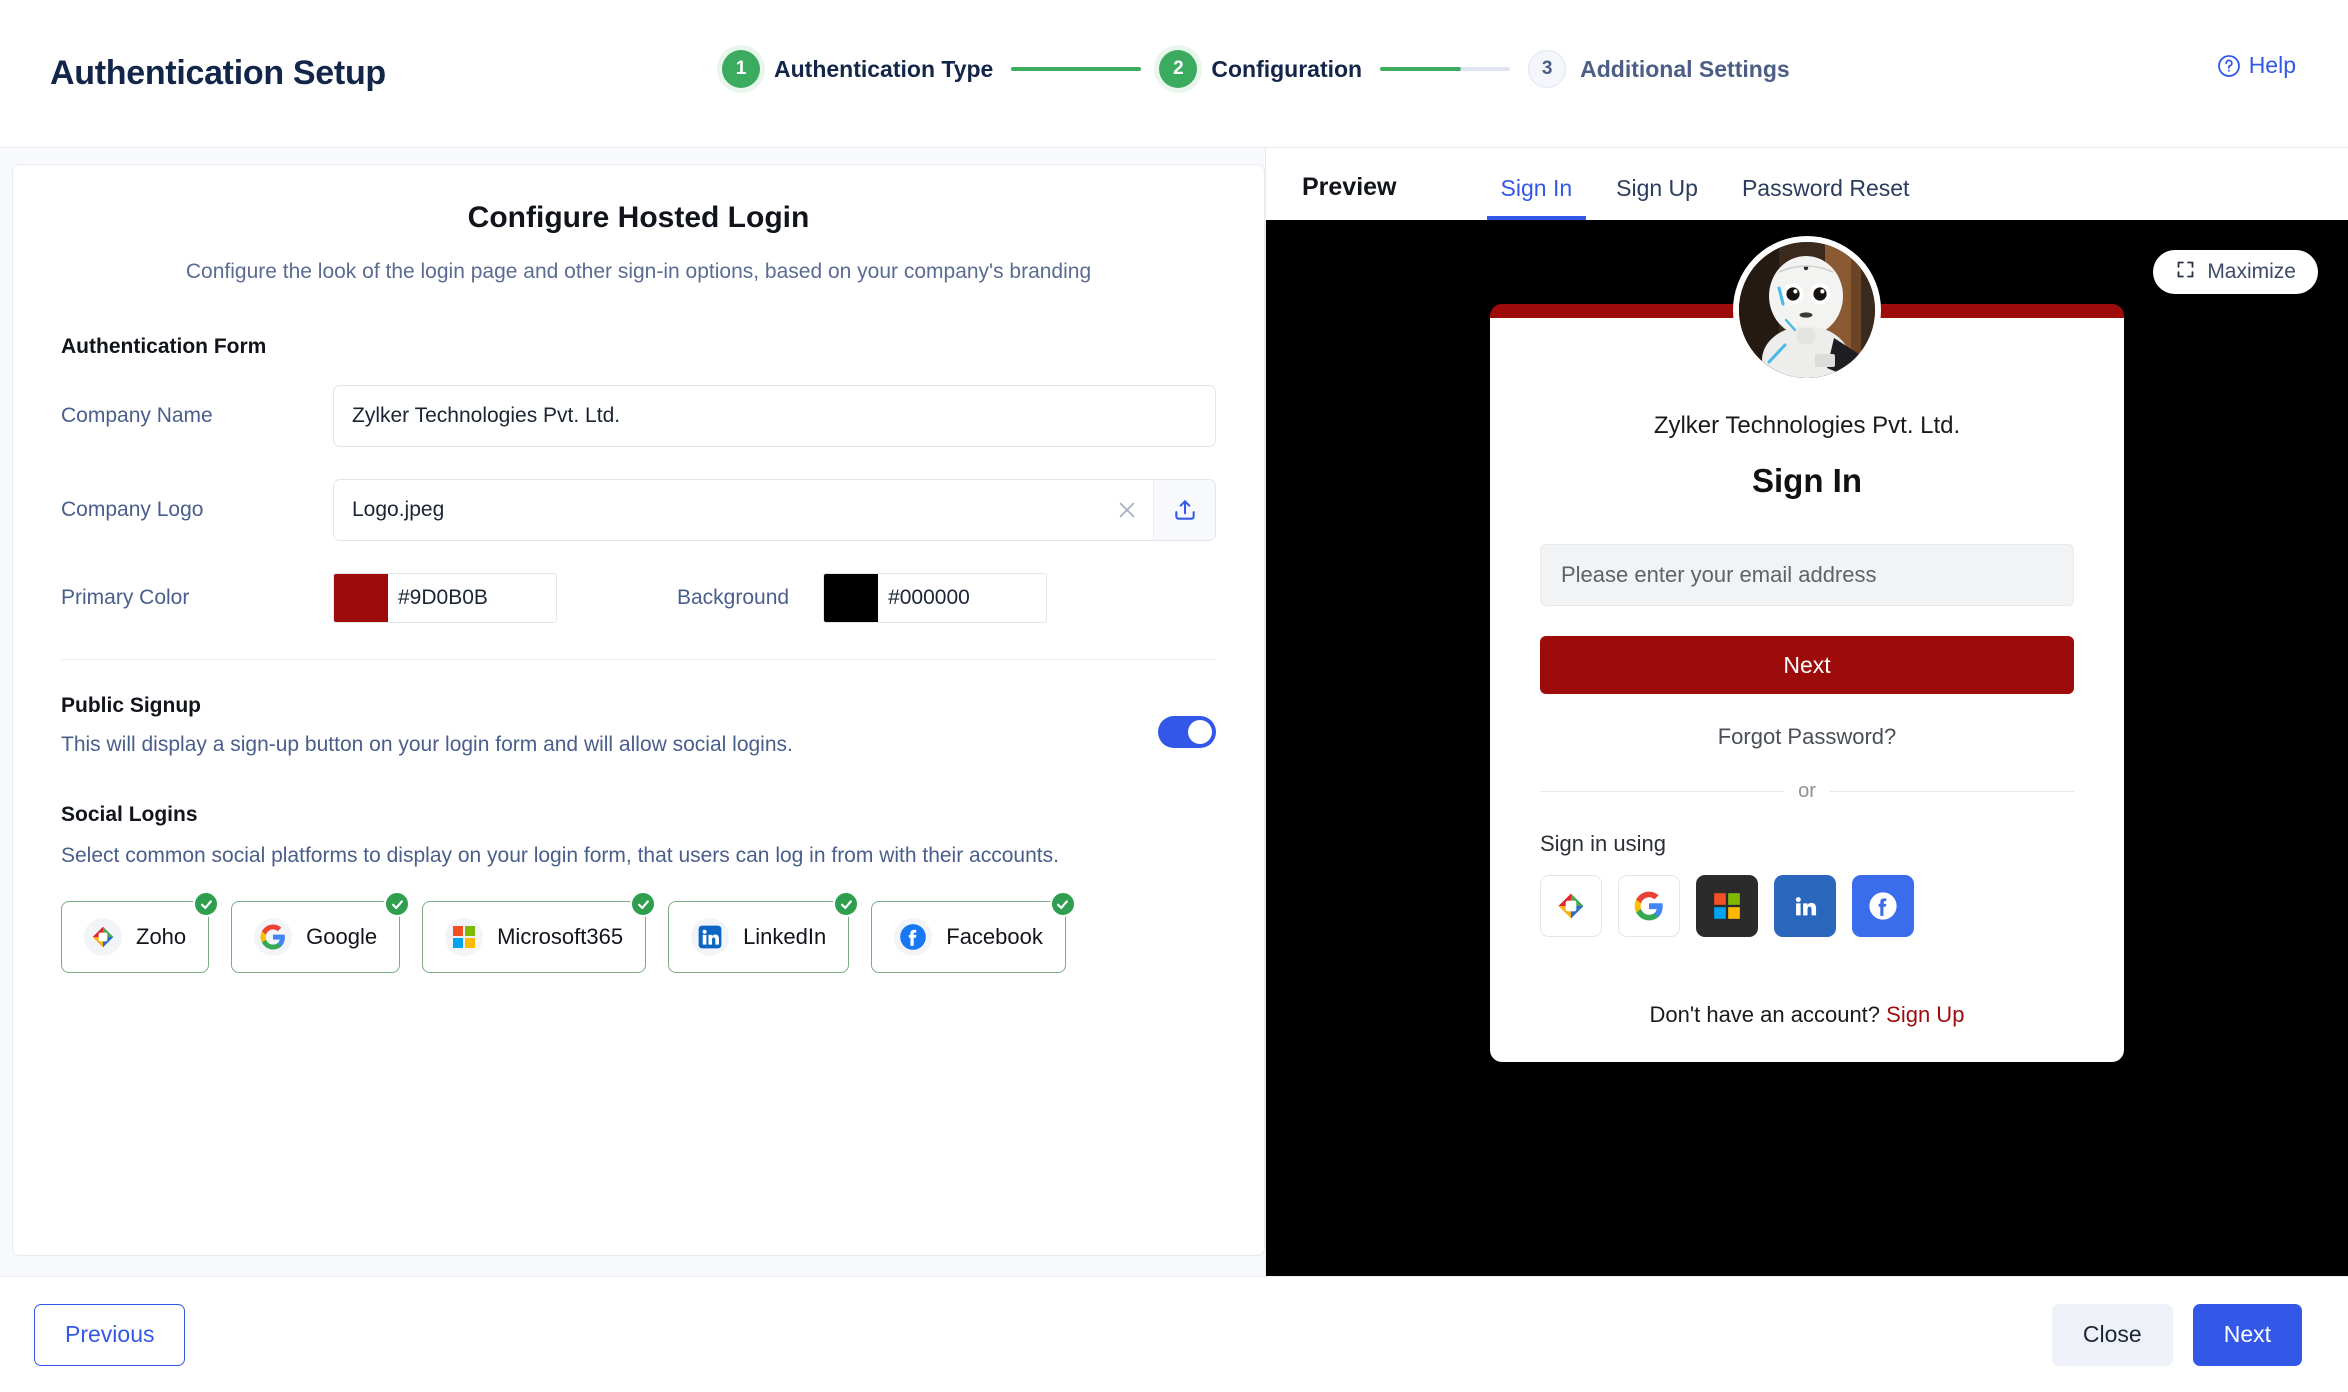 The image size is (2348, 1392). Describe the element at coordinates (638, 597) in the screenshot. I see `colors-row: Primary Color #9D0B0B Background #000000` at that location.